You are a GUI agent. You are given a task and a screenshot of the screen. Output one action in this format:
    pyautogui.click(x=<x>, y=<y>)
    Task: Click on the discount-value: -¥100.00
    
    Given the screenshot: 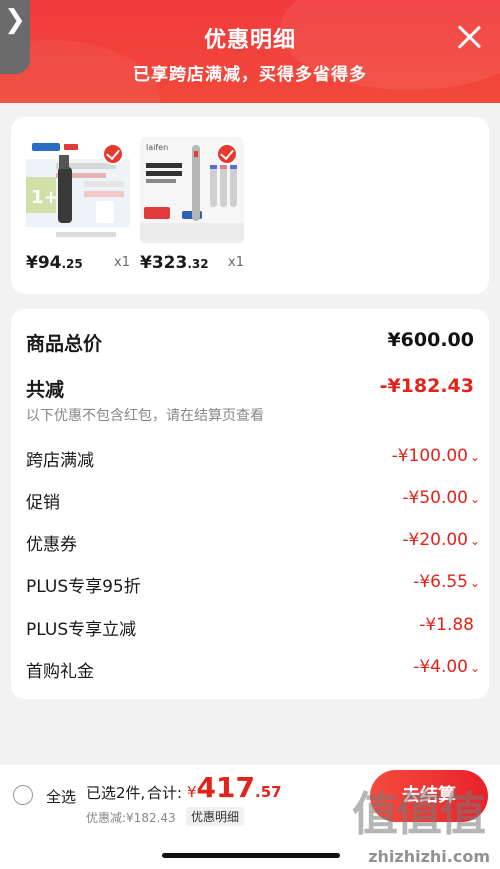 What is the action you would take?
    pyautogui.click(x=429, y=456)
    